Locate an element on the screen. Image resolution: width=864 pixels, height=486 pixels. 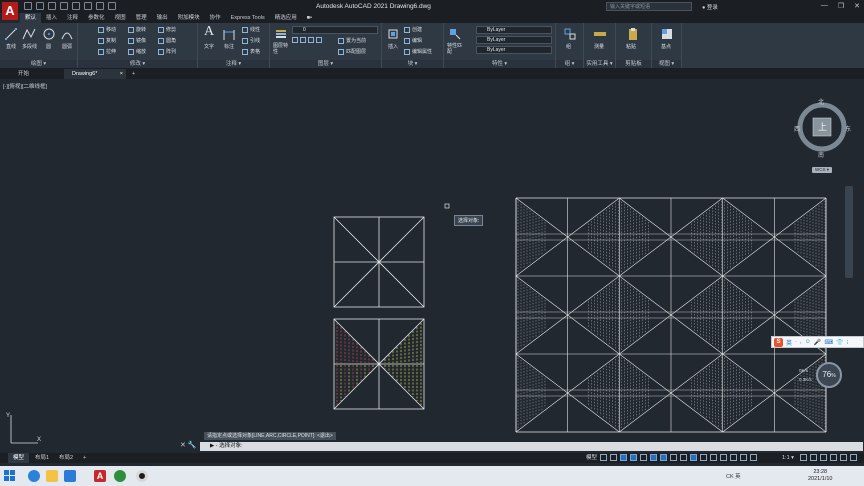
gizmo-icon is located at coordinates (733, 457).